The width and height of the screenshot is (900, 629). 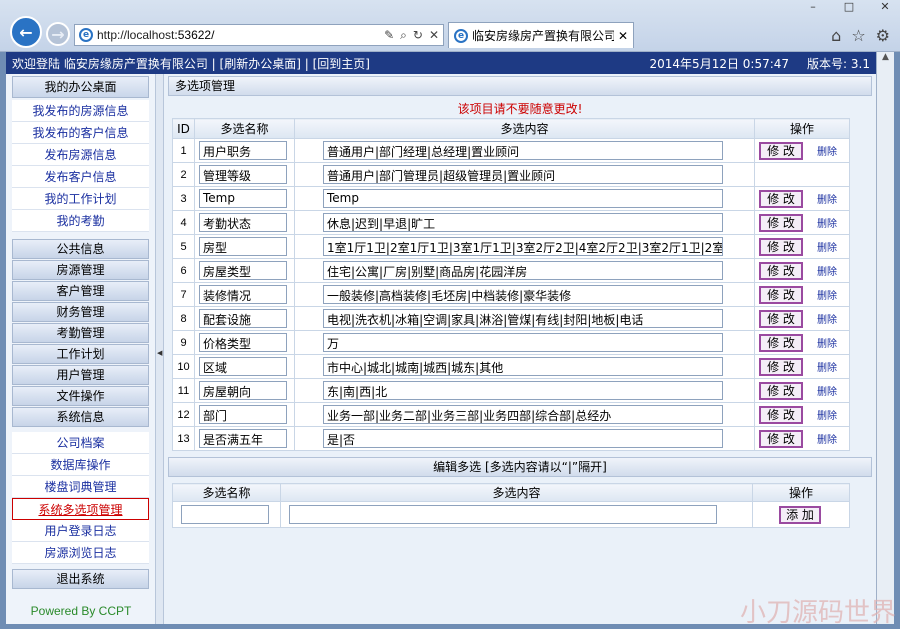 I want to click on option-content-field: 普通用户|部门经理|总经理|置业顾问, so click(x=523, y=150).